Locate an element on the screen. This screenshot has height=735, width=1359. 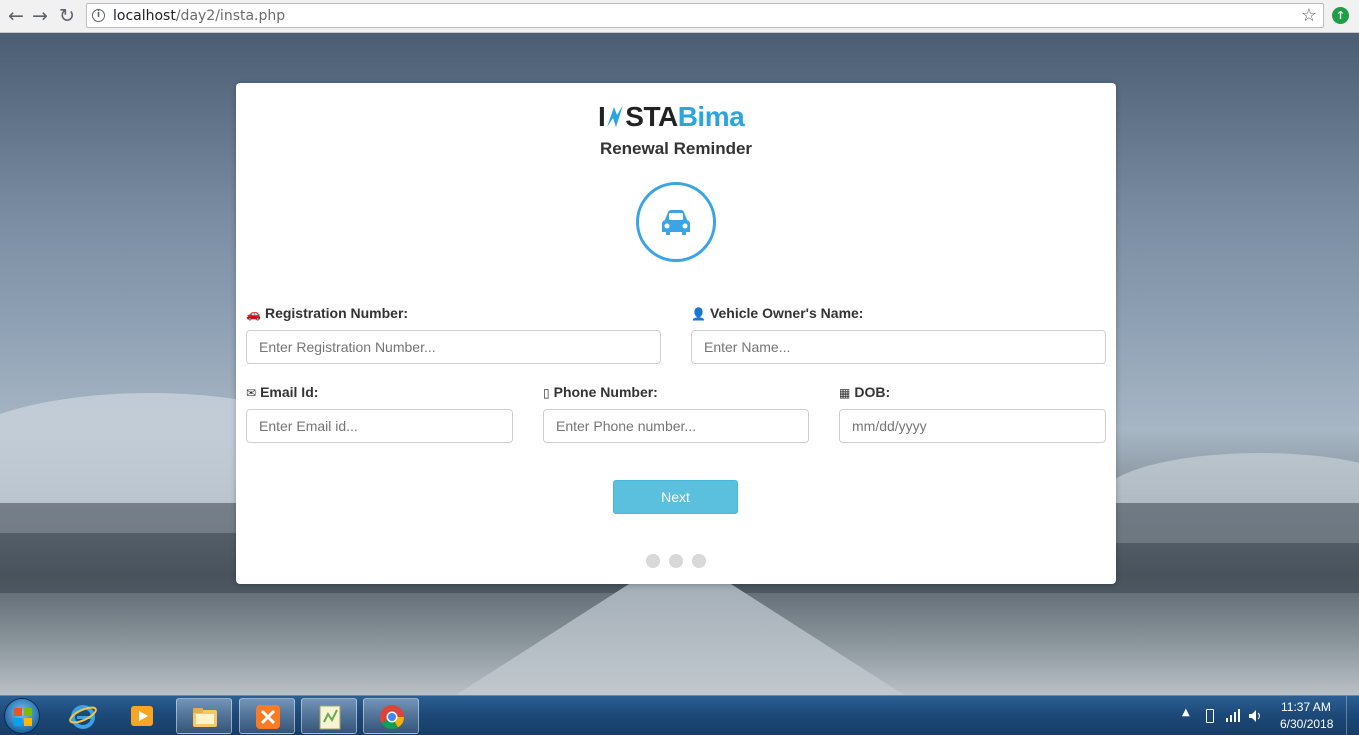
taskbar-explorer is located at coordinates (204, 716).